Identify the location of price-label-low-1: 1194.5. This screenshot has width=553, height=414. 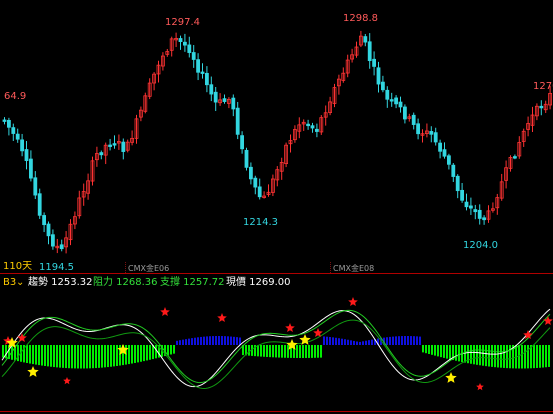
(56, 267).